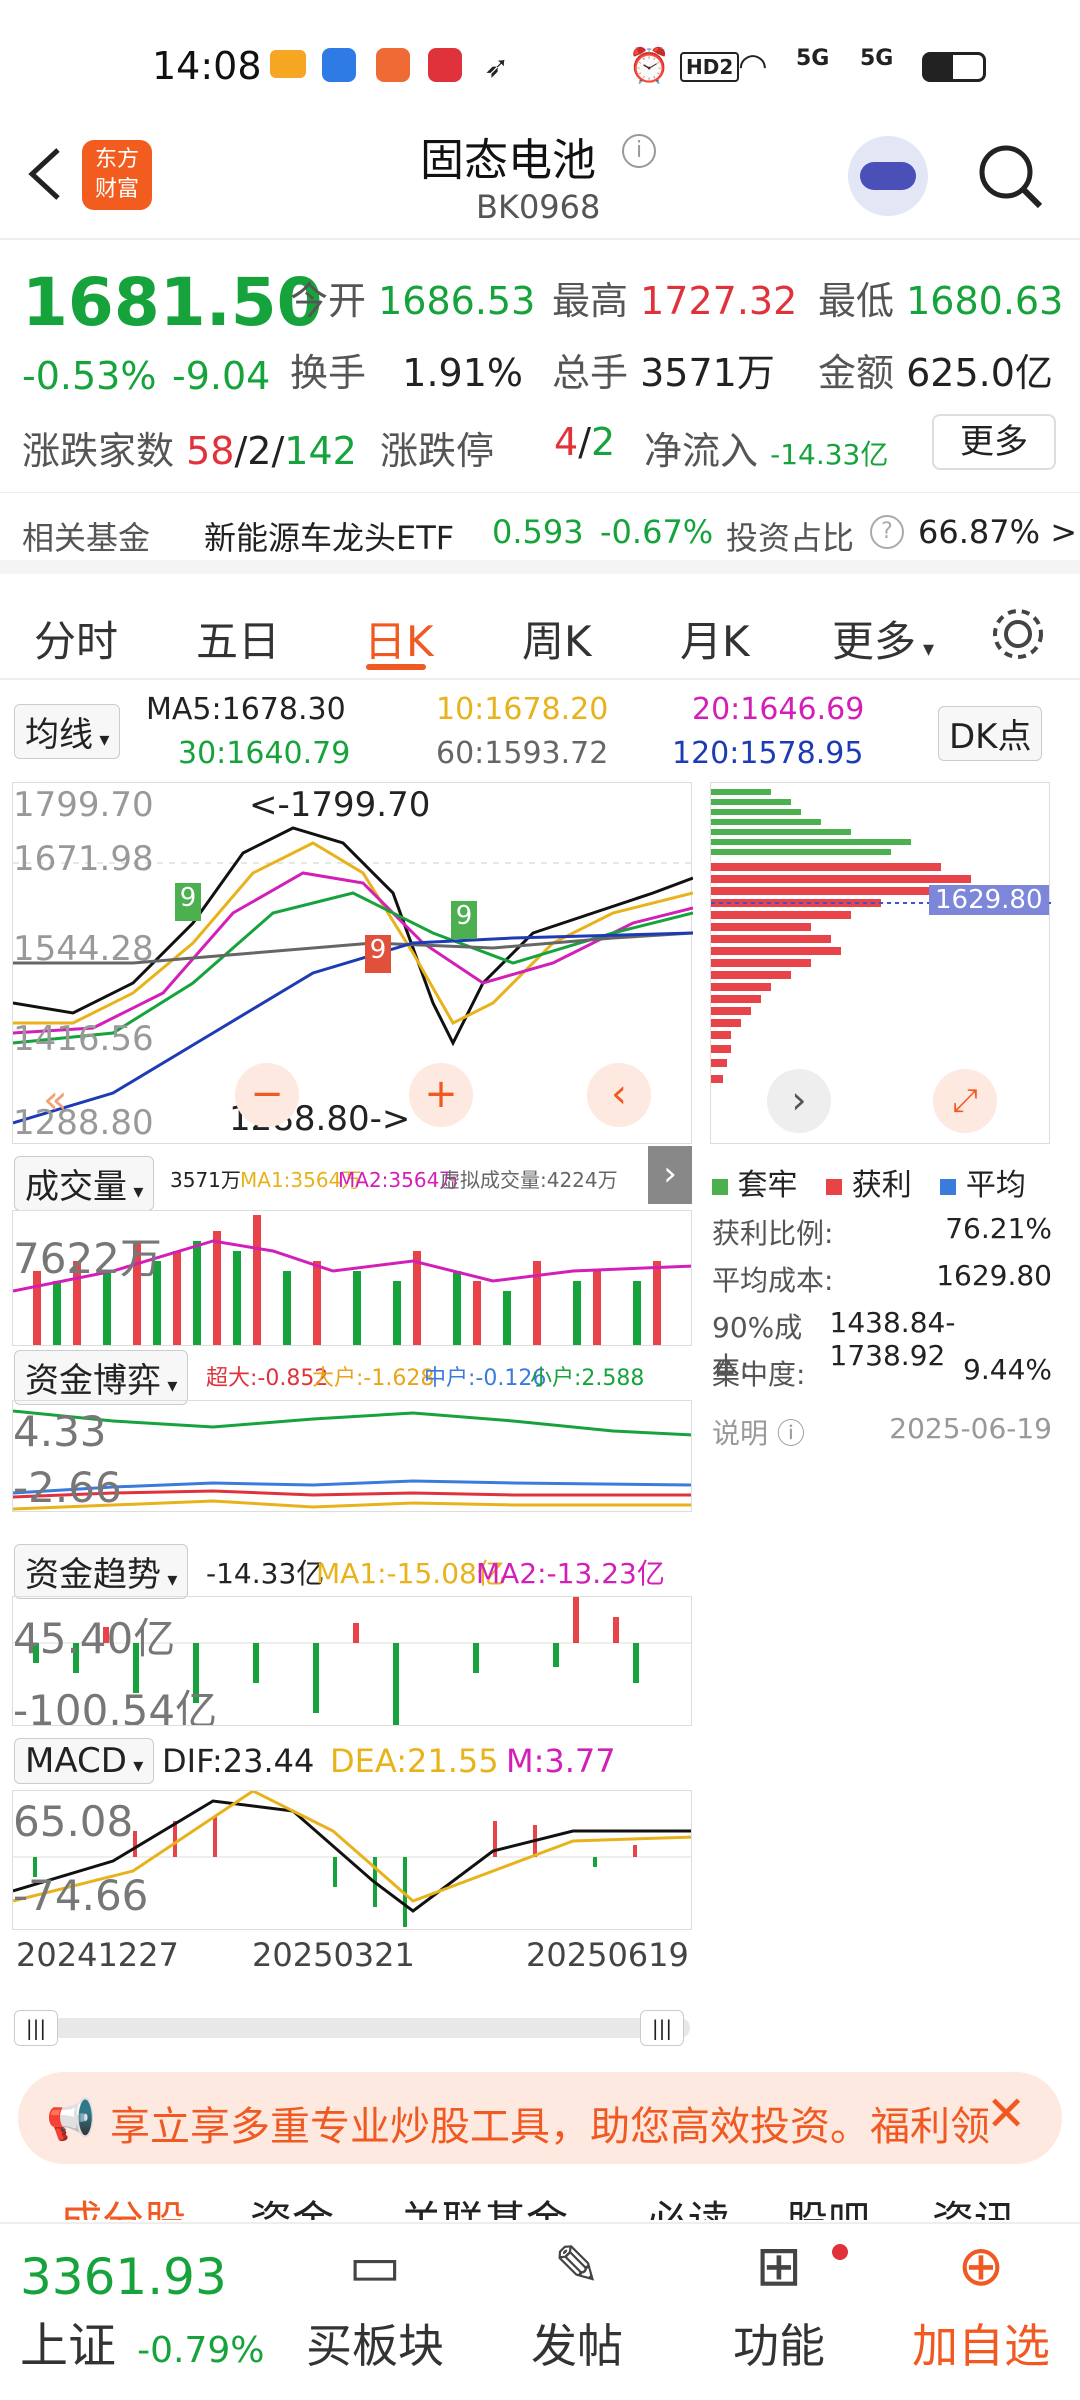  Describe the element at coordinates (221, 376) in the screenshot. I see `change-value: -9.04` at that location.